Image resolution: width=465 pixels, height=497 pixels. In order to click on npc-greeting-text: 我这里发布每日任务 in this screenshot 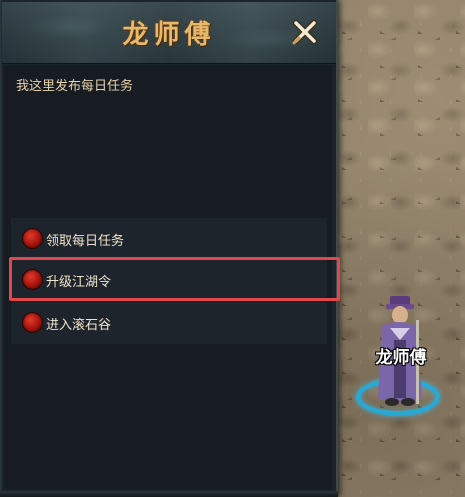, I will do `click(75, 86)`.